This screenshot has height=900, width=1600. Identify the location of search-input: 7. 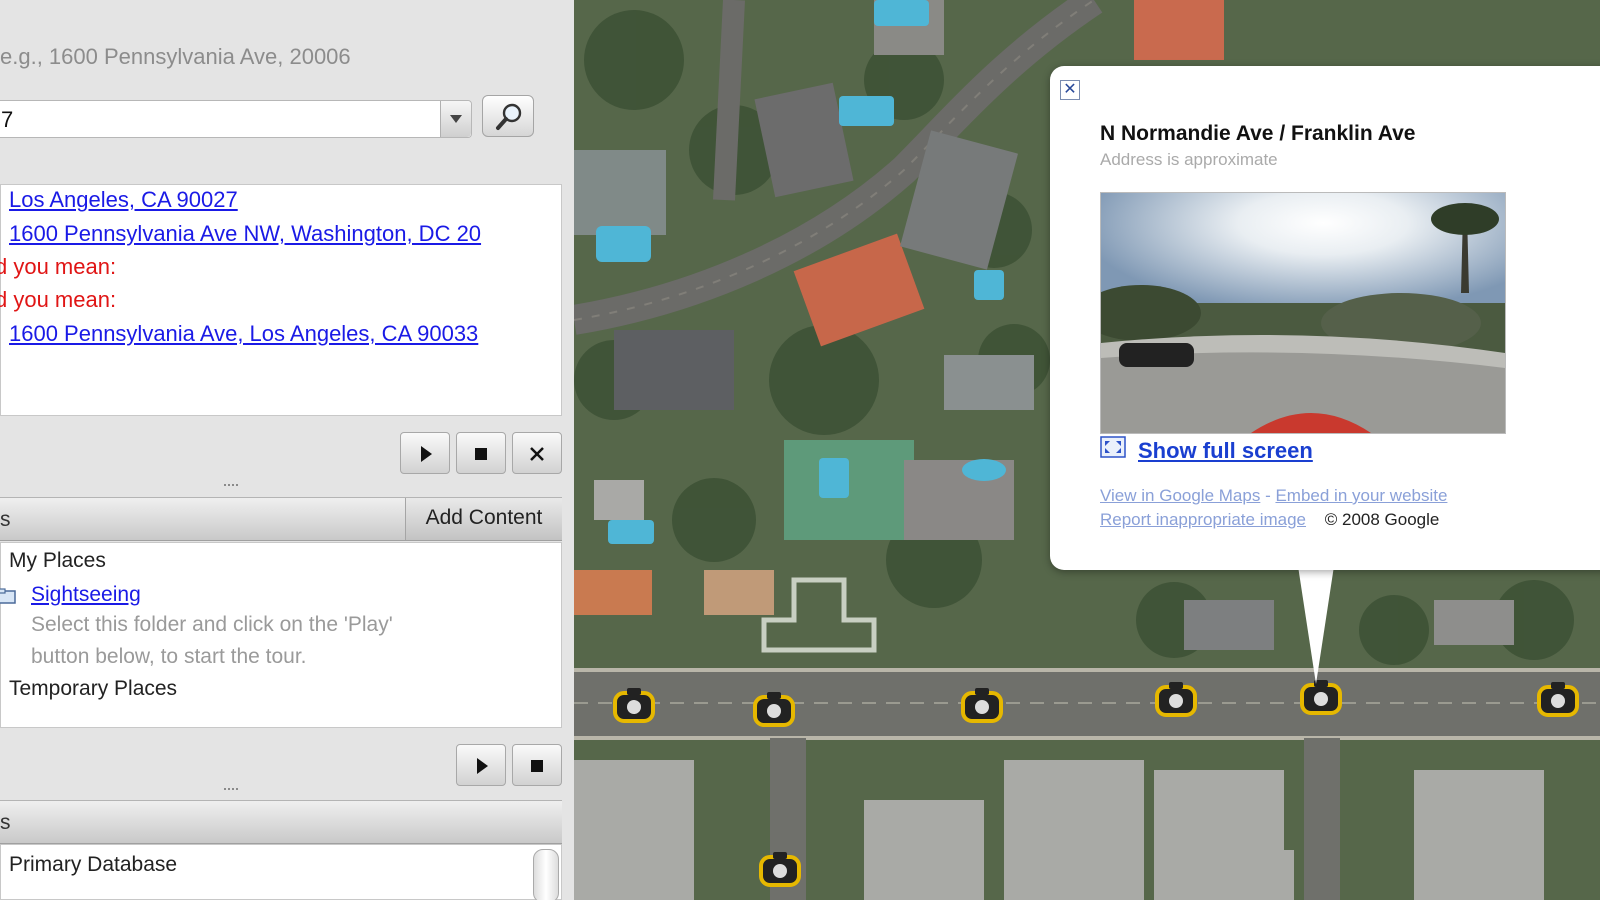
(236, 119).